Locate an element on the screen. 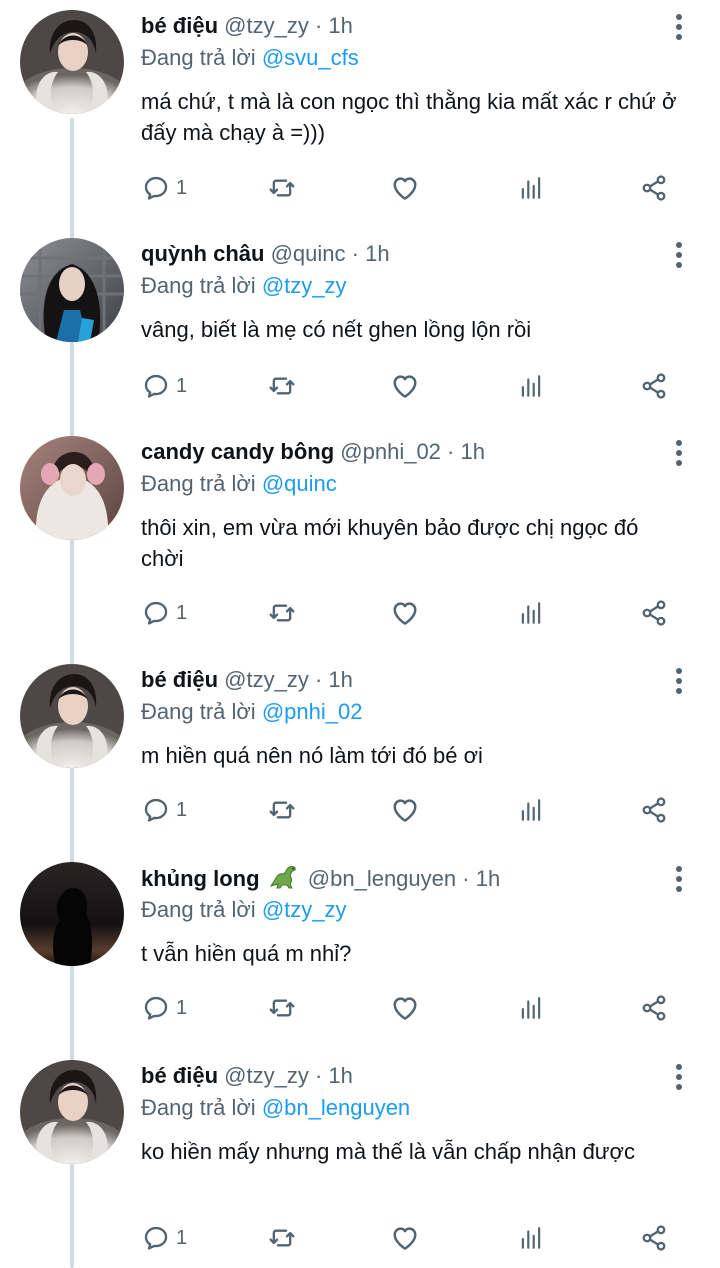 The height and width of the screenshot is (1268, 720). mention-link: @quinc is located at coordinates (299, 483).